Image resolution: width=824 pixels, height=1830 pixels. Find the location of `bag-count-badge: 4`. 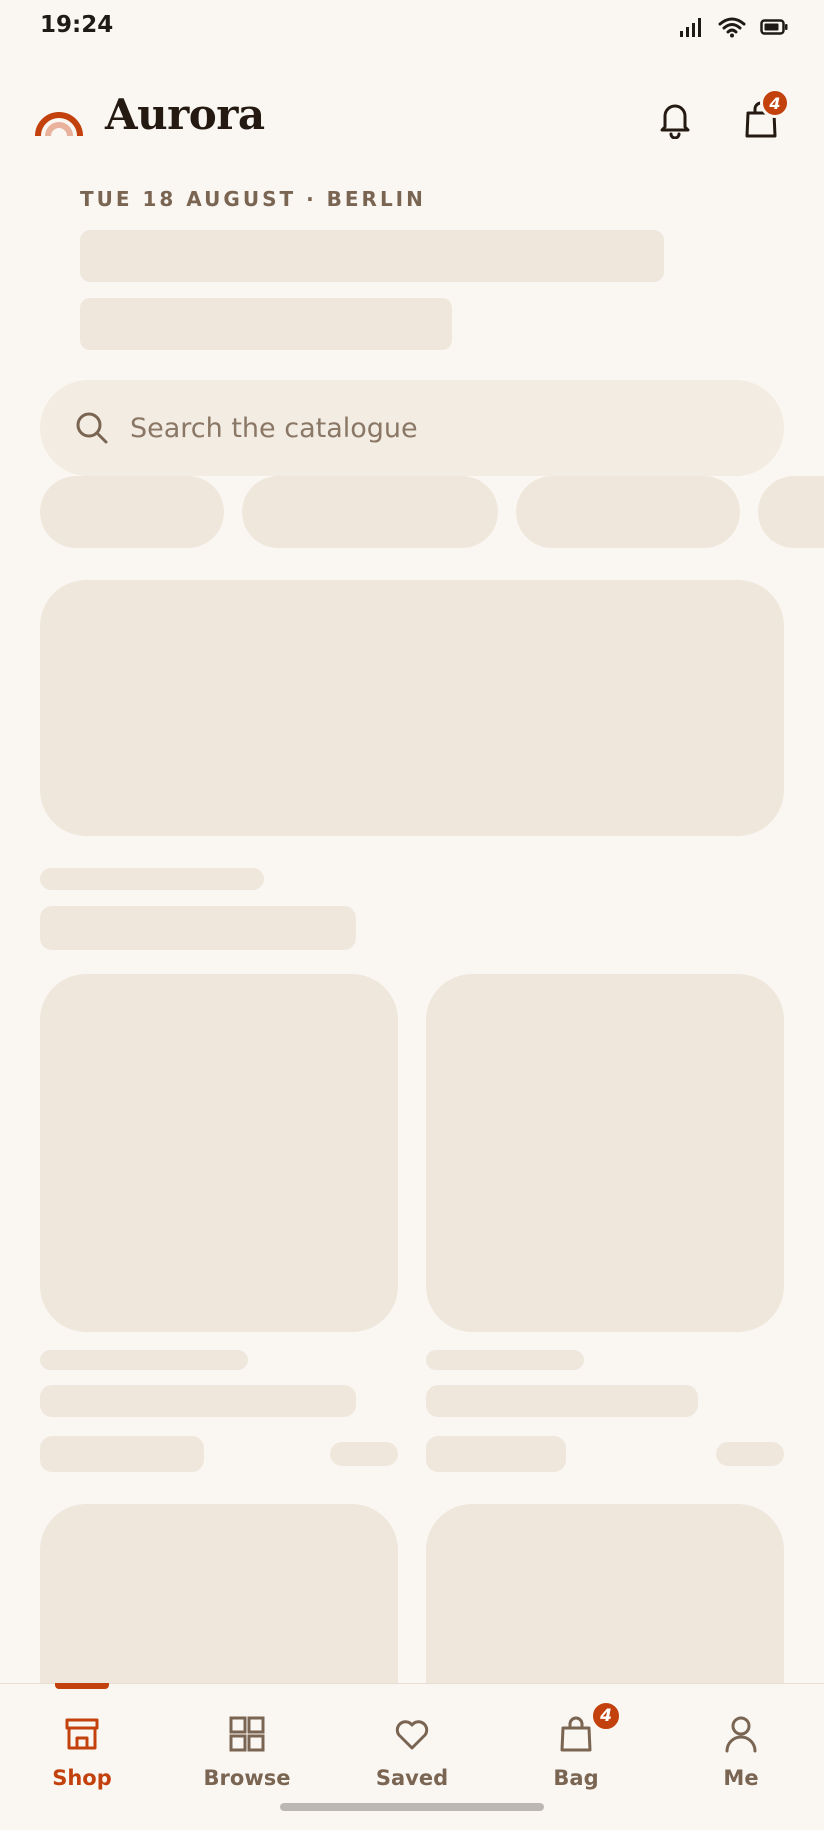

bag-count-badge: 4 is located at coordinates (775, 103).